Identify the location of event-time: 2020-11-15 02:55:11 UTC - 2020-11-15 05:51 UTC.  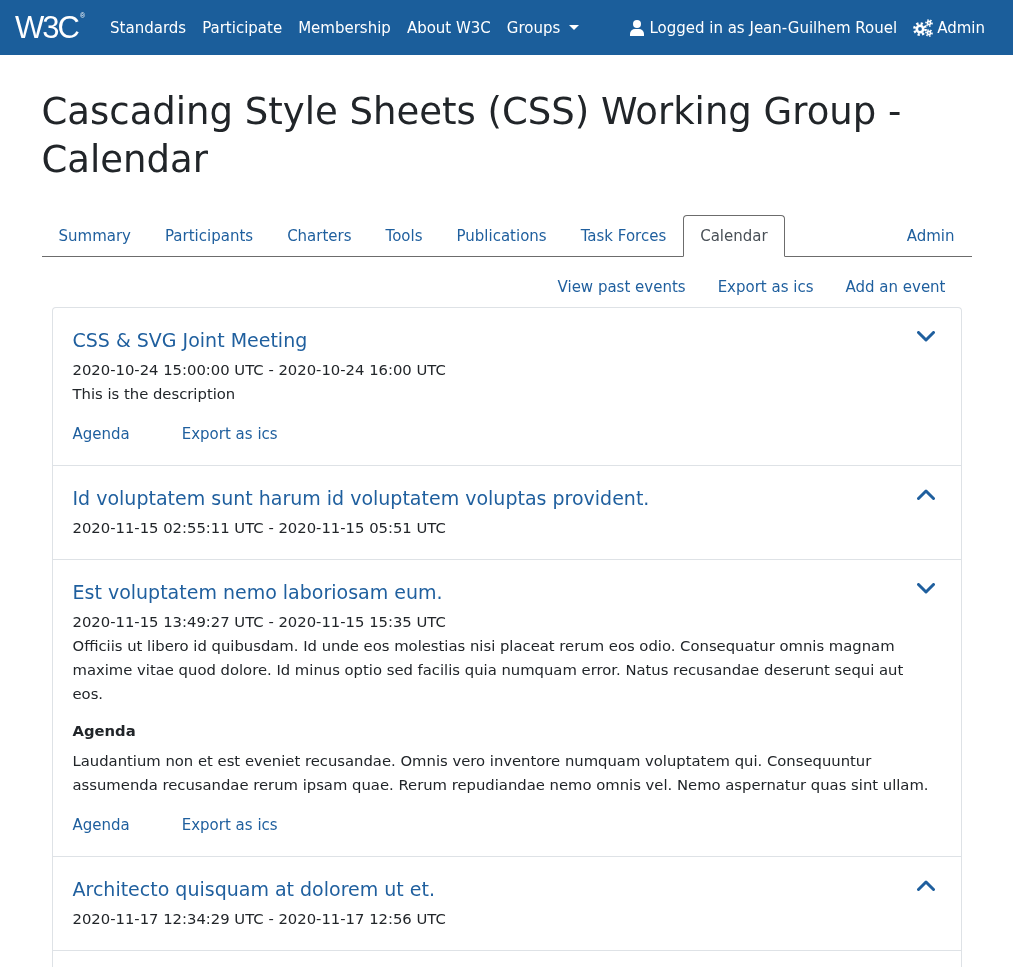
(259, 528).